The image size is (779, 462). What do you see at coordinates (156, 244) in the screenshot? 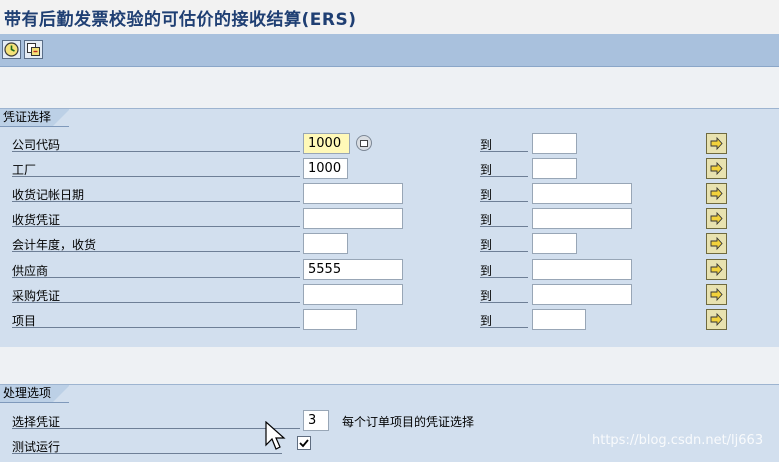
I see `field-label: 会计年度，收货` at bounding box center [156, 244].